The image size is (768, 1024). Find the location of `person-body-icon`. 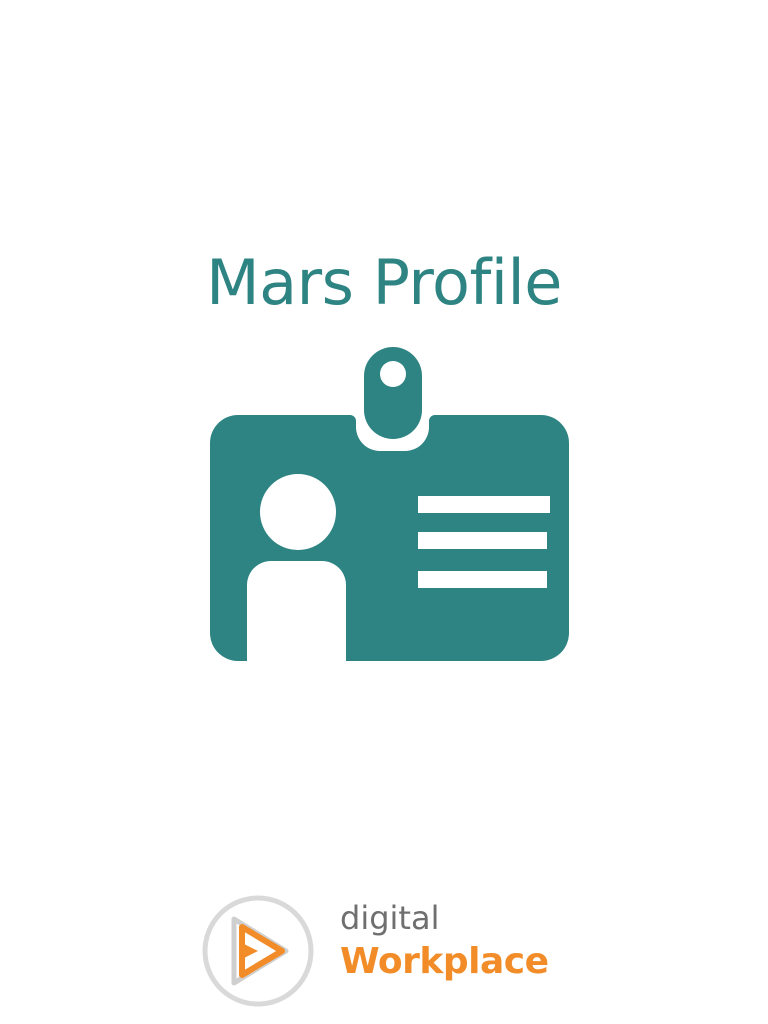

person-body-icon is located at coordinates (296, 611).